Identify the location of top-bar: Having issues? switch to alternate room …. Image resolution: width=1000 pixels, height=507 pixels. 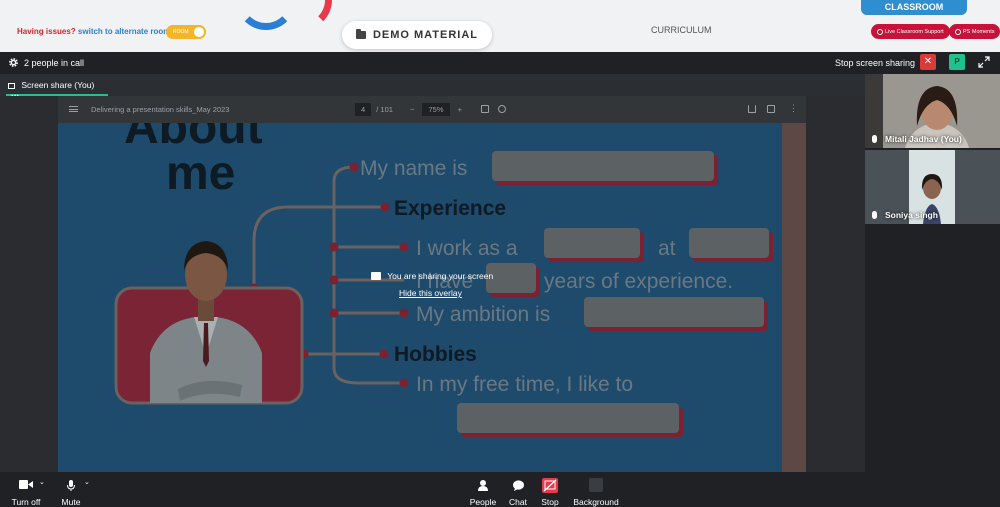
(500, 26).